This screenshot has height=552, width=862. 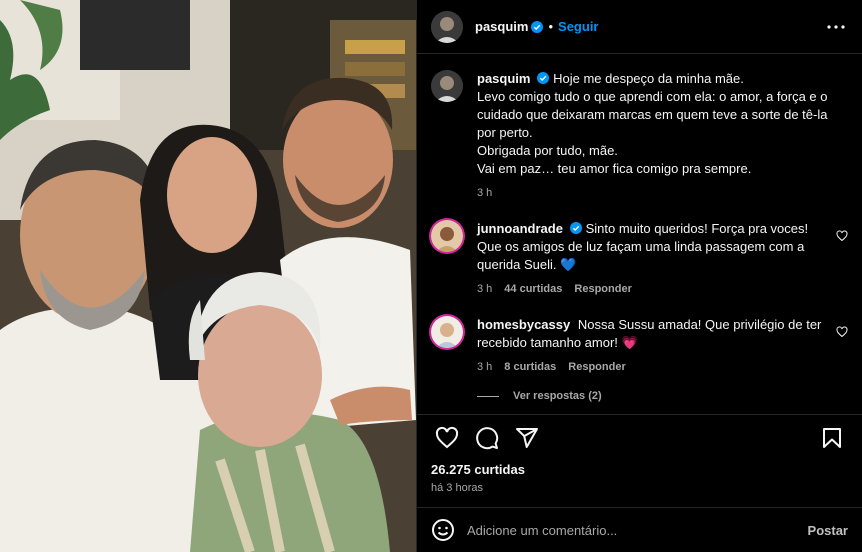 I want to click on emoji-face-shape, so click(x=443, y=530).